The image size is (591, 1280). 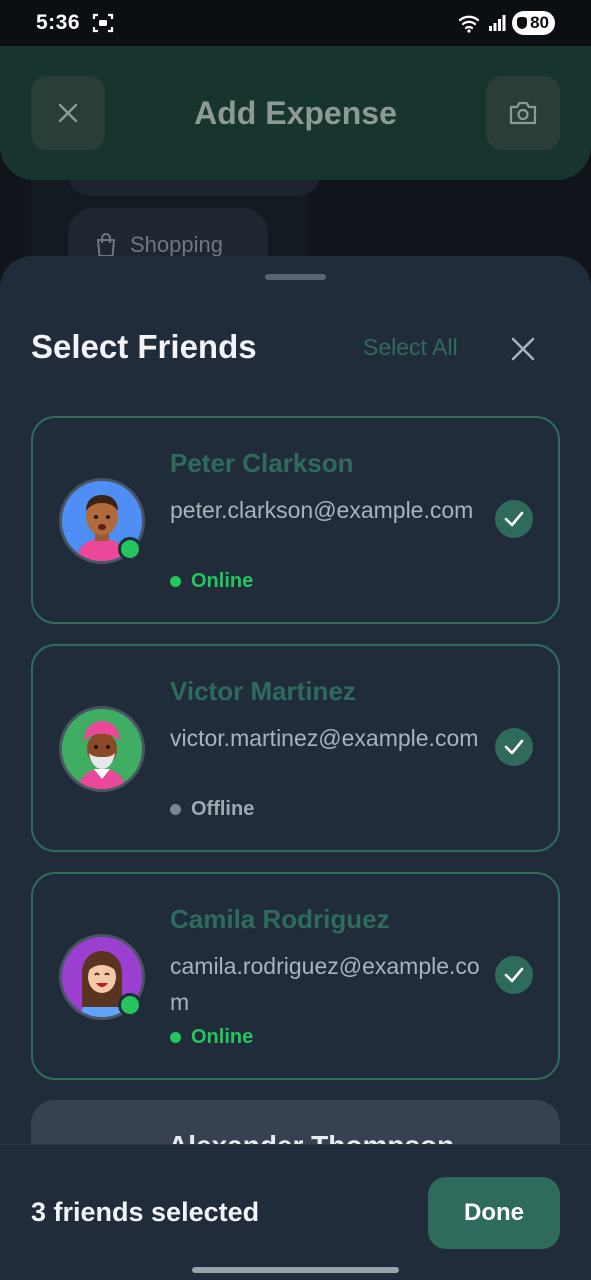 What do you see at coordinates (494, 1213) in the screenshot?
I see `done-button: Done` at bounding box center [494, 1213].